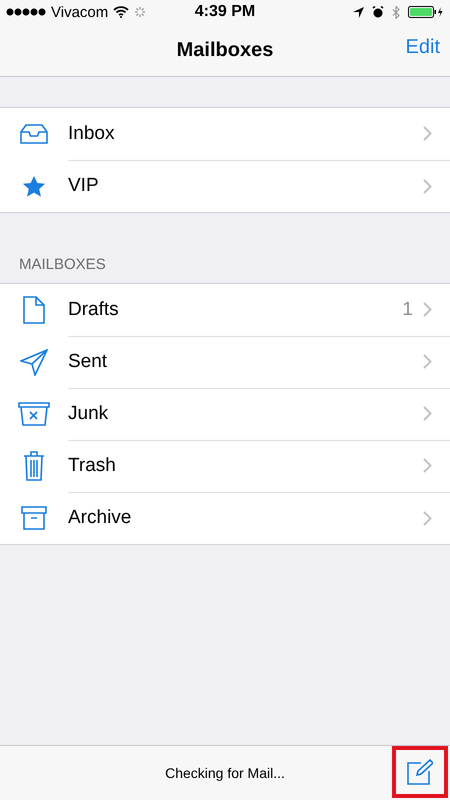  What do you see at coordinates (225, 414) in the screenshot?
I see `mailbox-row: Junk` at bounding box center [225, 414].